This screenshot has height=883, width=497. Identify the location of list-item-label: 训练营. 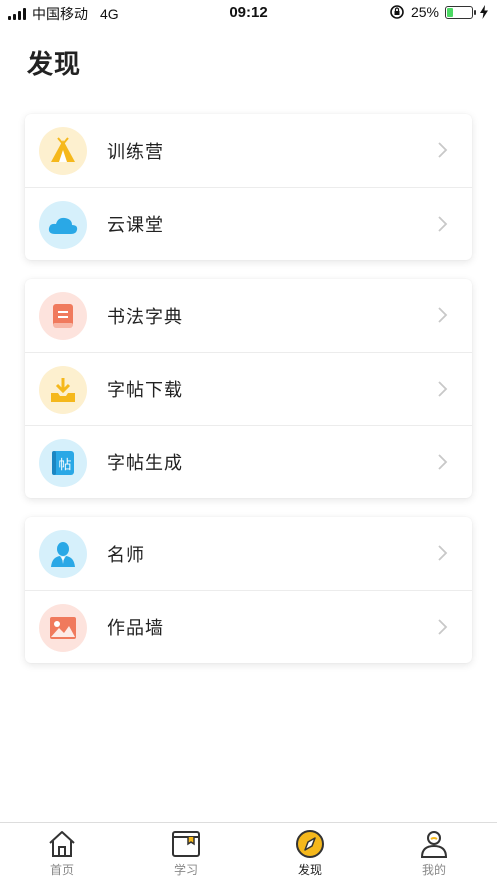
(135, 151).